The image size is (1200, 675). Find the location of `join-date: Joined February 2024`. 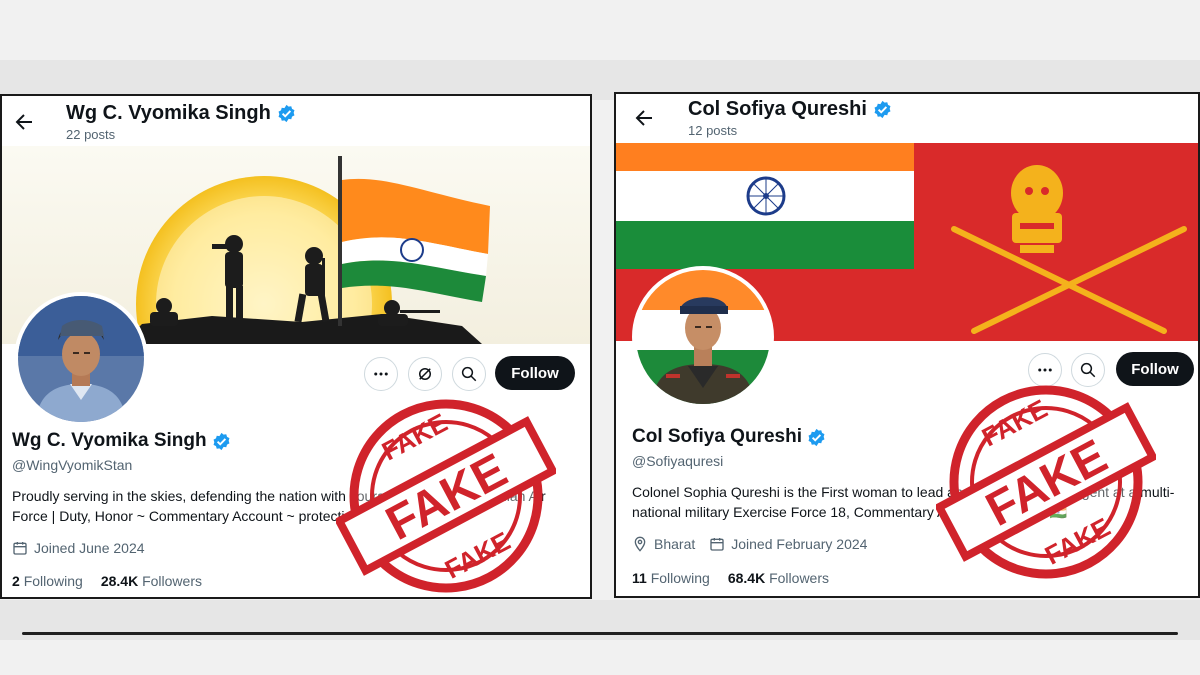

join-date: Joined February 2024 is located at coordinates (788, 544).